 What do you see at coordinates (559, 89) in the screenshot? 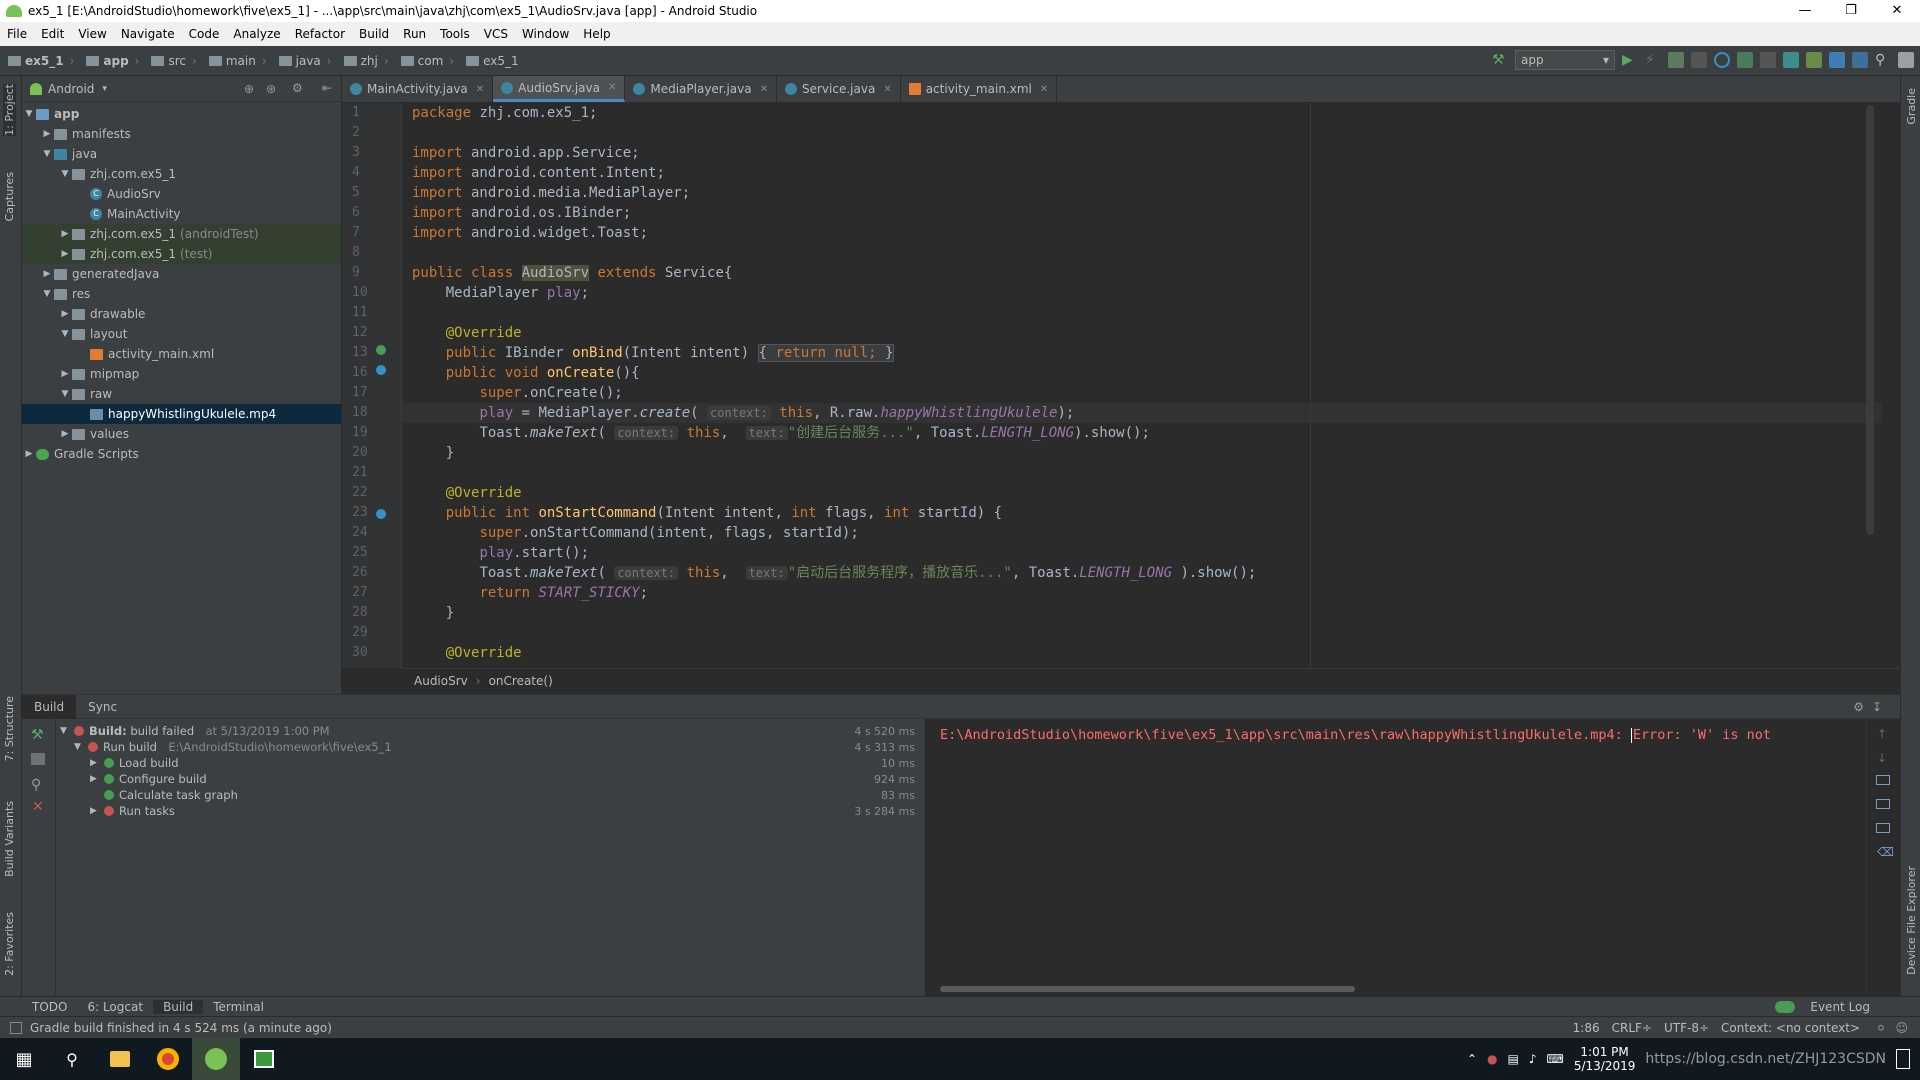
I see `tab-audiosrv: AudioSrv.java ✕` at bounding box center [559, 89].